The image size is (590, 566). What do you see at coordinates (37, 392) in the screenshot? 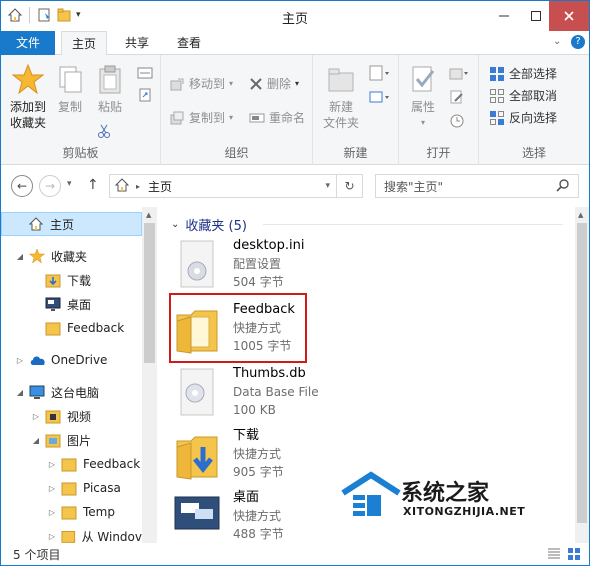
I see `computer-icon` at bounding box center [37, 392].